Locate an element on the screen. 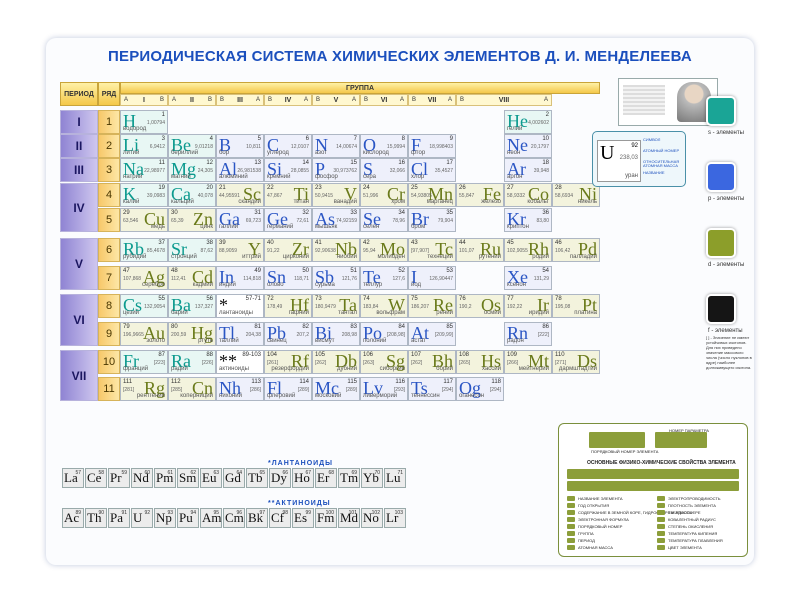 This screenshot has height=600, width=800. element-number: 13 is located at coordinates (257, 163).